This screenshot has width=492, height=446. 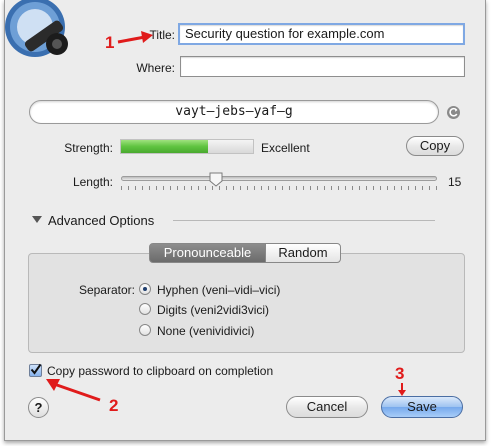 I want to click on length-label: Length:, so click(x=92, y=182).